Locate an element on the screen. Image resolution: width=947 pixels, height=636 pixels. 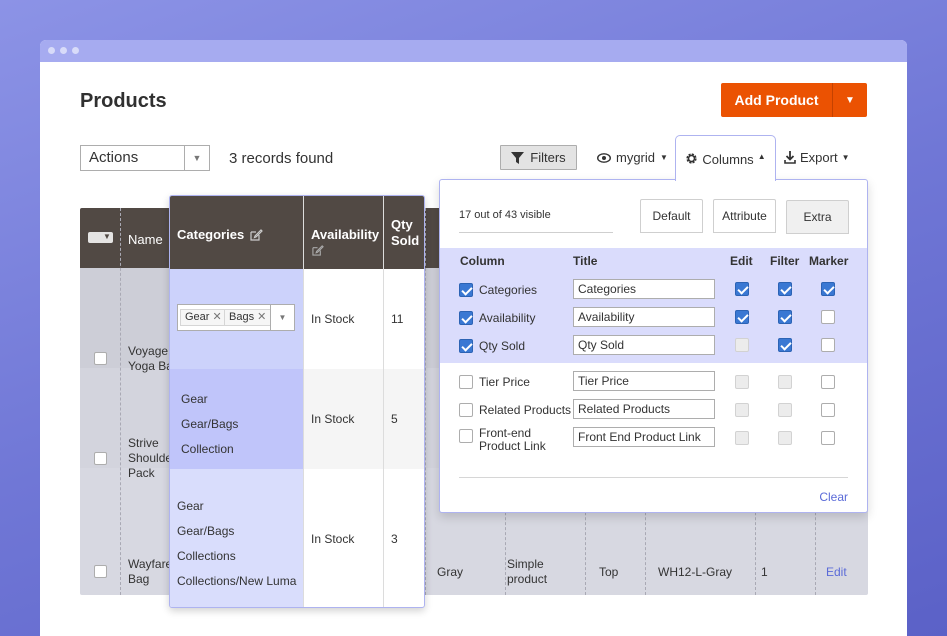
column-title-input: Categories is located at coordinates (644, 289).